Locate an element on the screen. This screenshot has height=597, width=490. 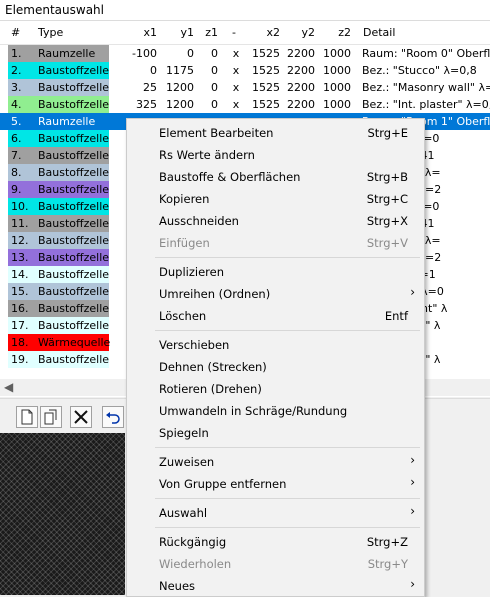
menu-item-label: Verschieben is located at coordinates (194, 345).